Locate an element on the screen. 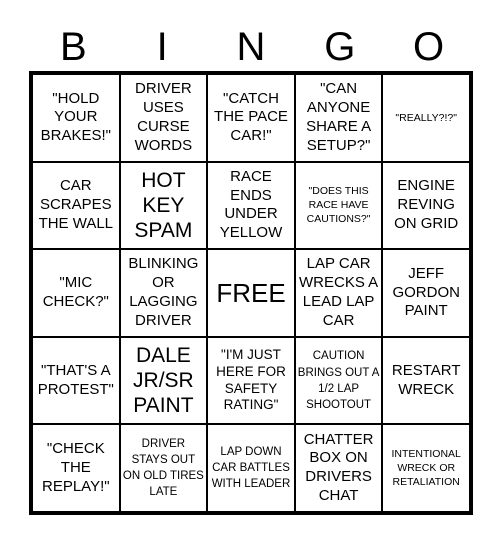  bingo-header: B I N G O is located at coordinates (251, 47).